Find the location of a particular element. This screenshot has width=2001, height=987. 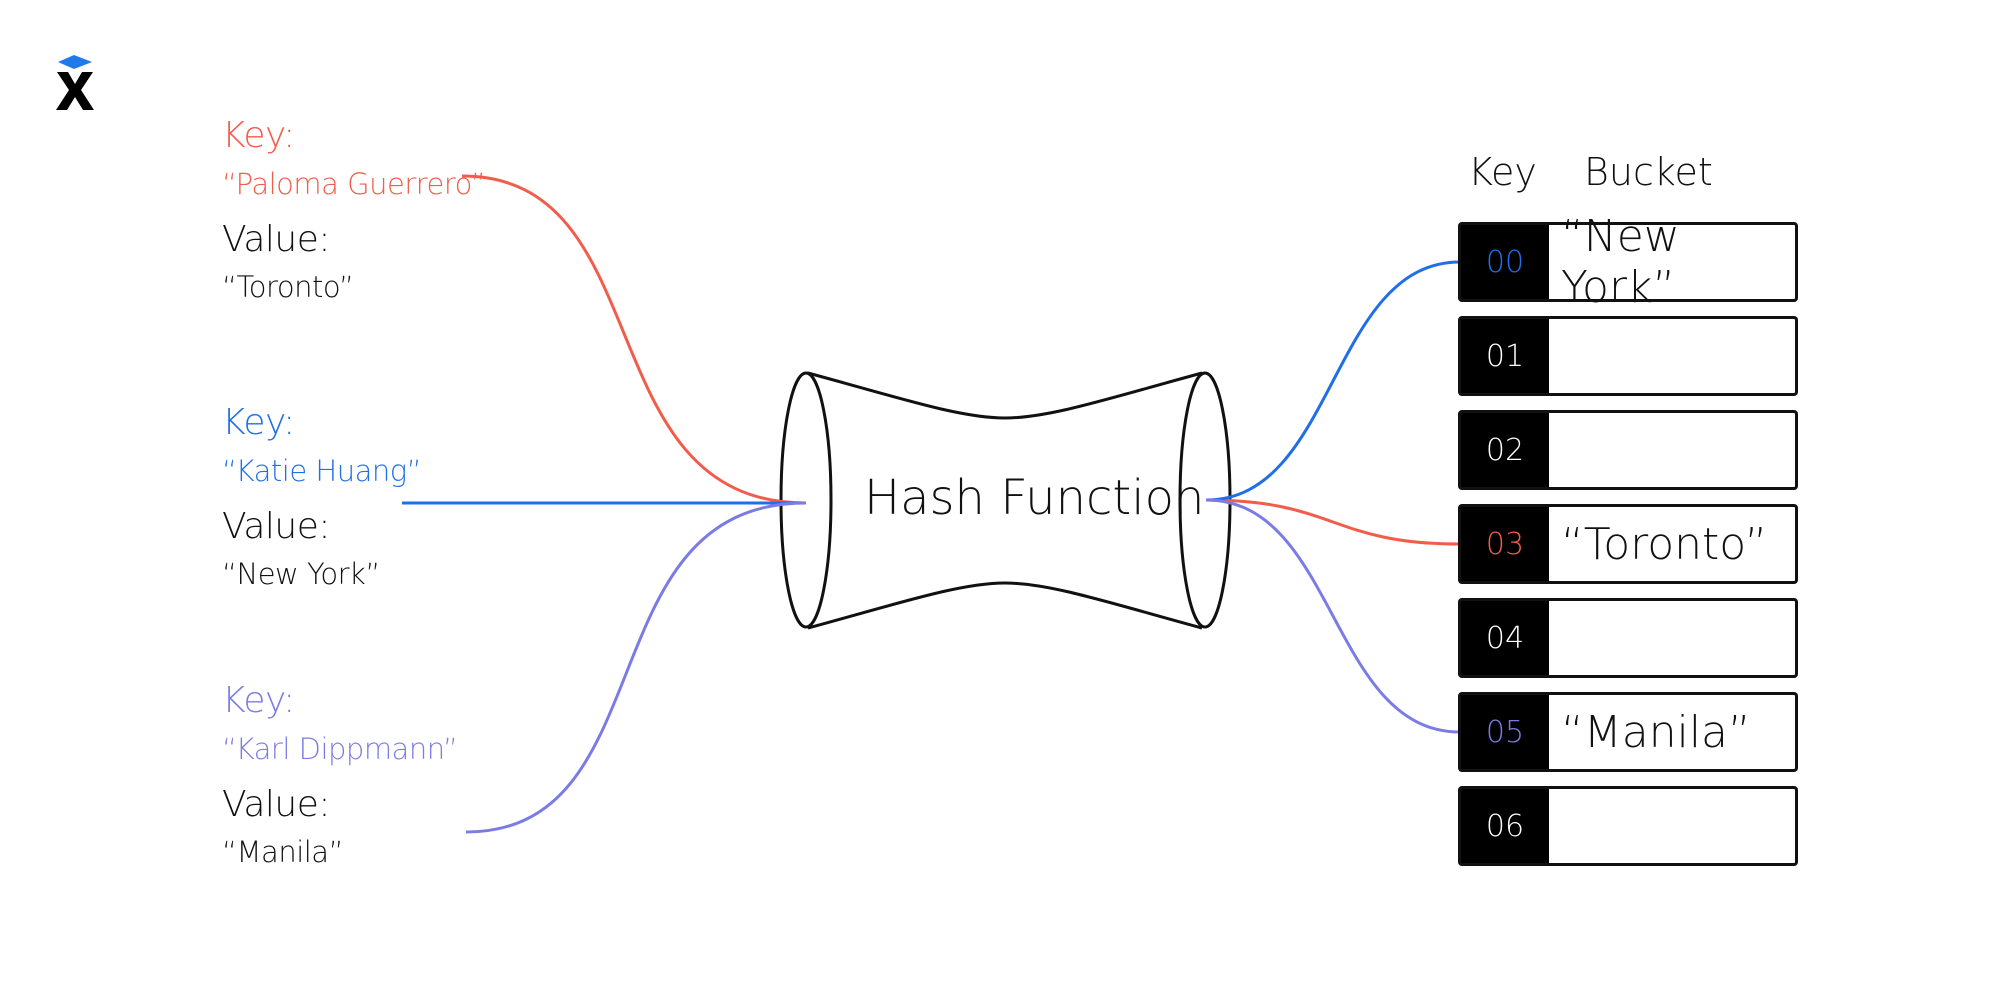

table-bucket-header: Bucket is located at coordinates (1648, 172).